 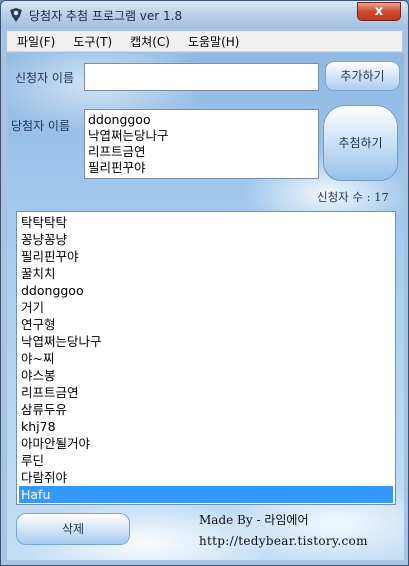 I want to click on list-item: 필리핀꾸야, so click(x=206, y=256).